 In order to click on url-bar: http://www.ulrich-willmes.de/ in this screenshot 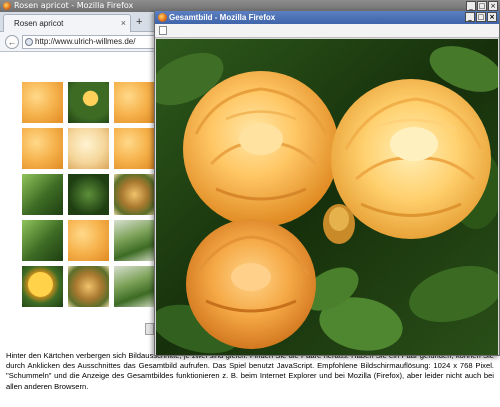, I will do `click(89, 42)`.